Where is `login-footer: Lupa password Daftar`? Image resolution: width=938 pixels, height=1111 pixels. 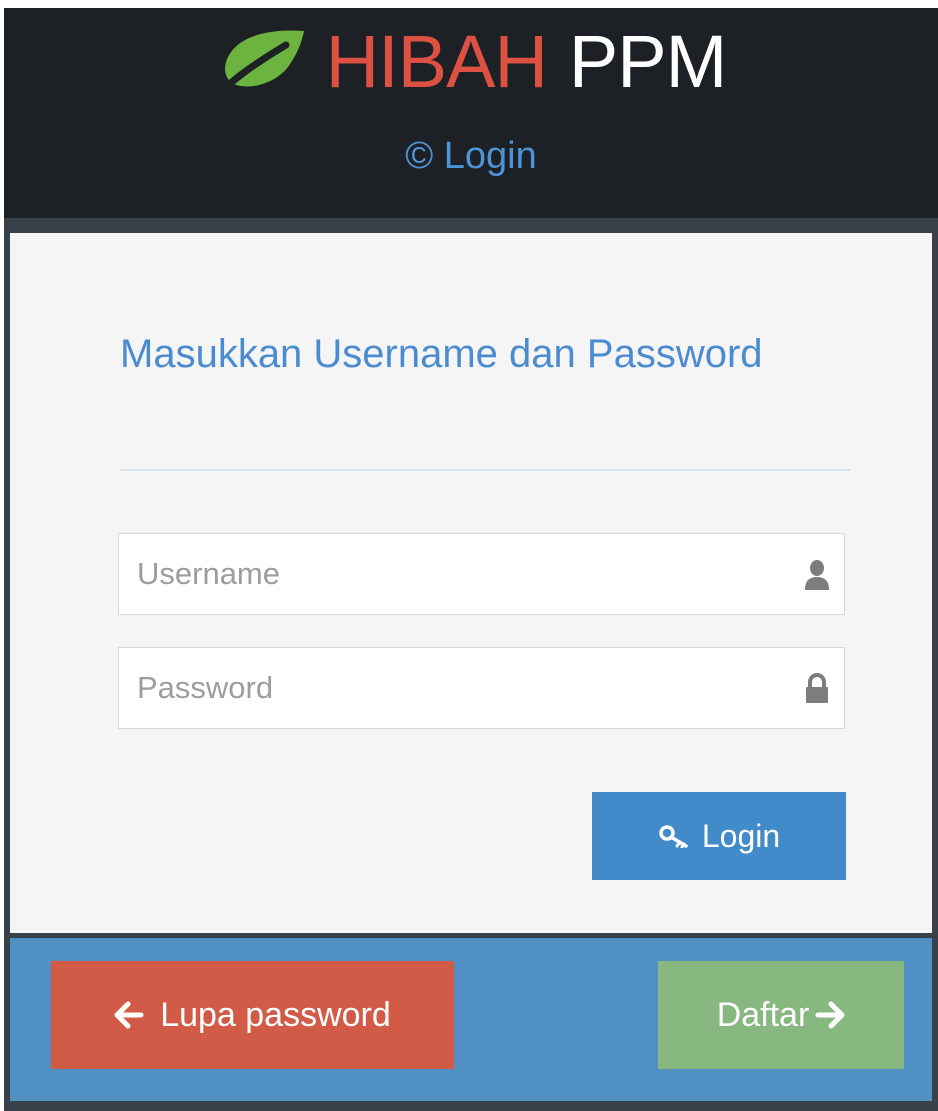 login-footer: Lupa password Daftar is located at coordinates (471, 1019).